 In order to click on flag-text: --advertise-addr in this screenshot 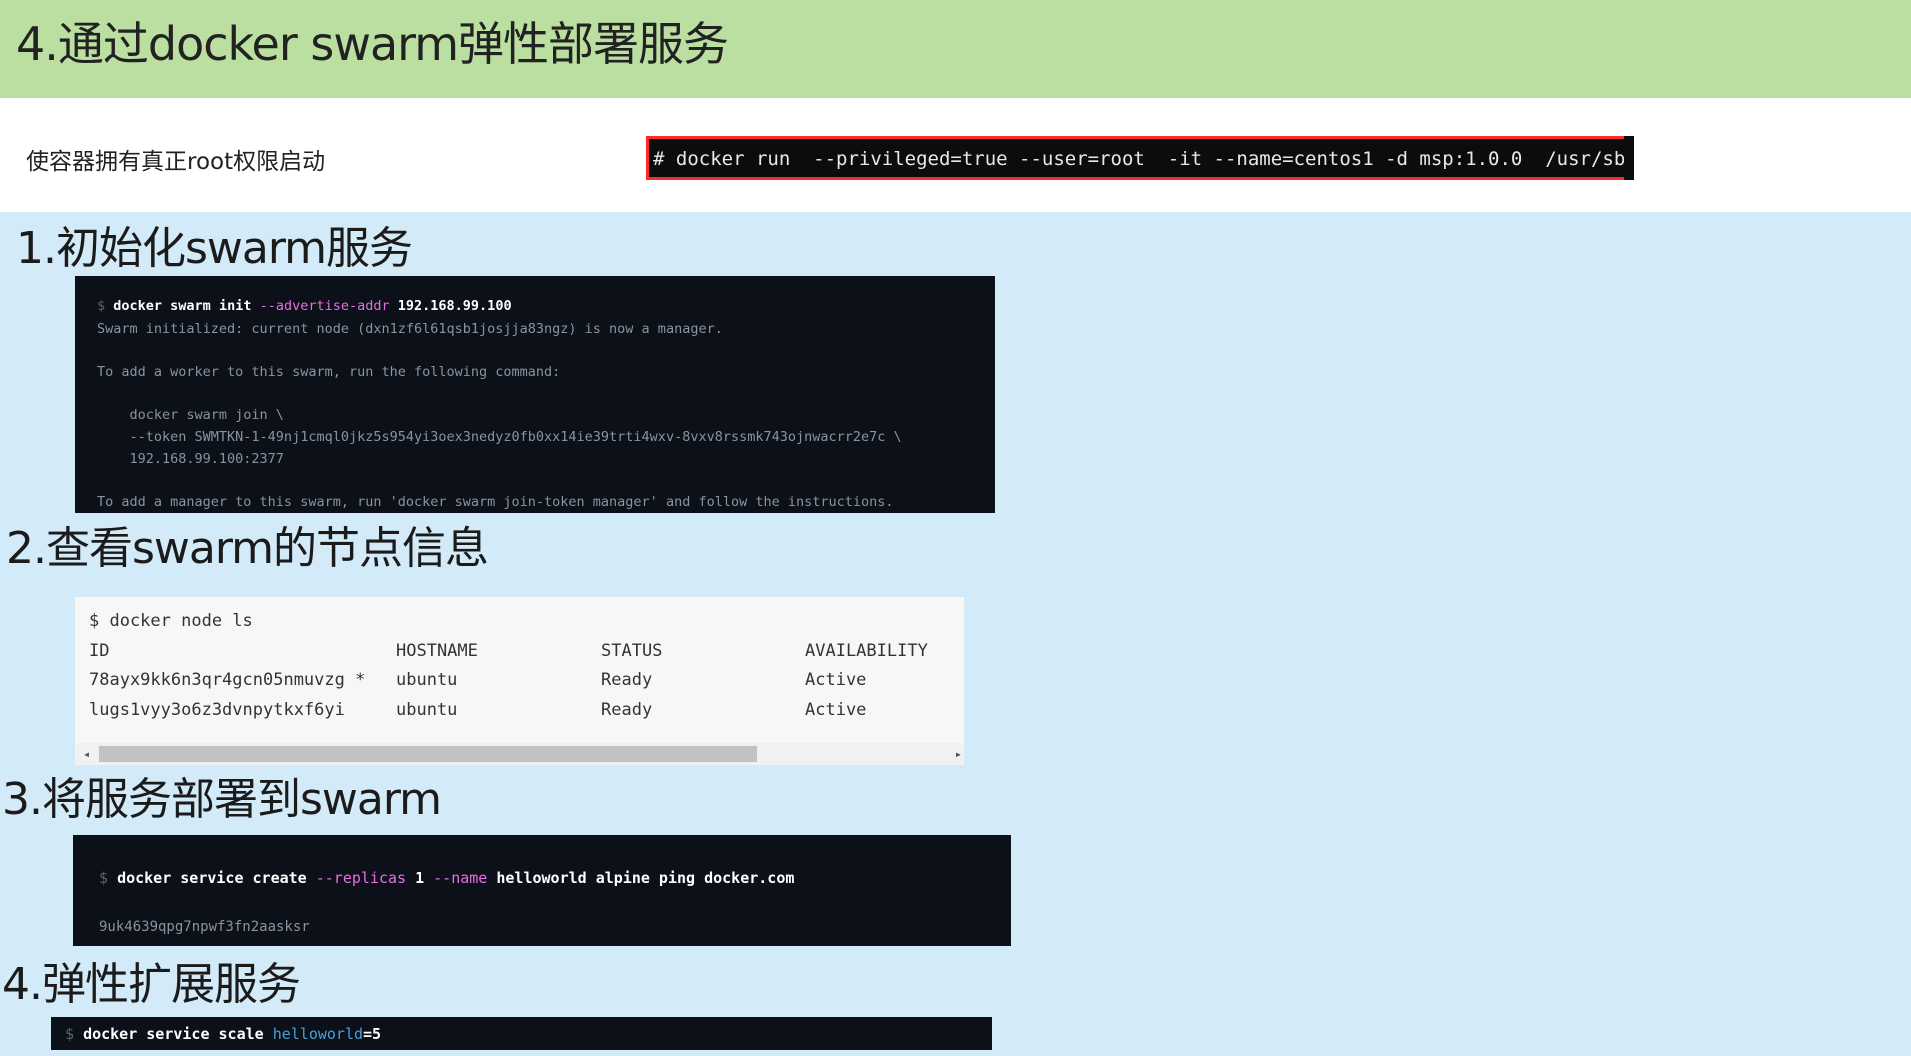, I will do `click(324, 306)`.